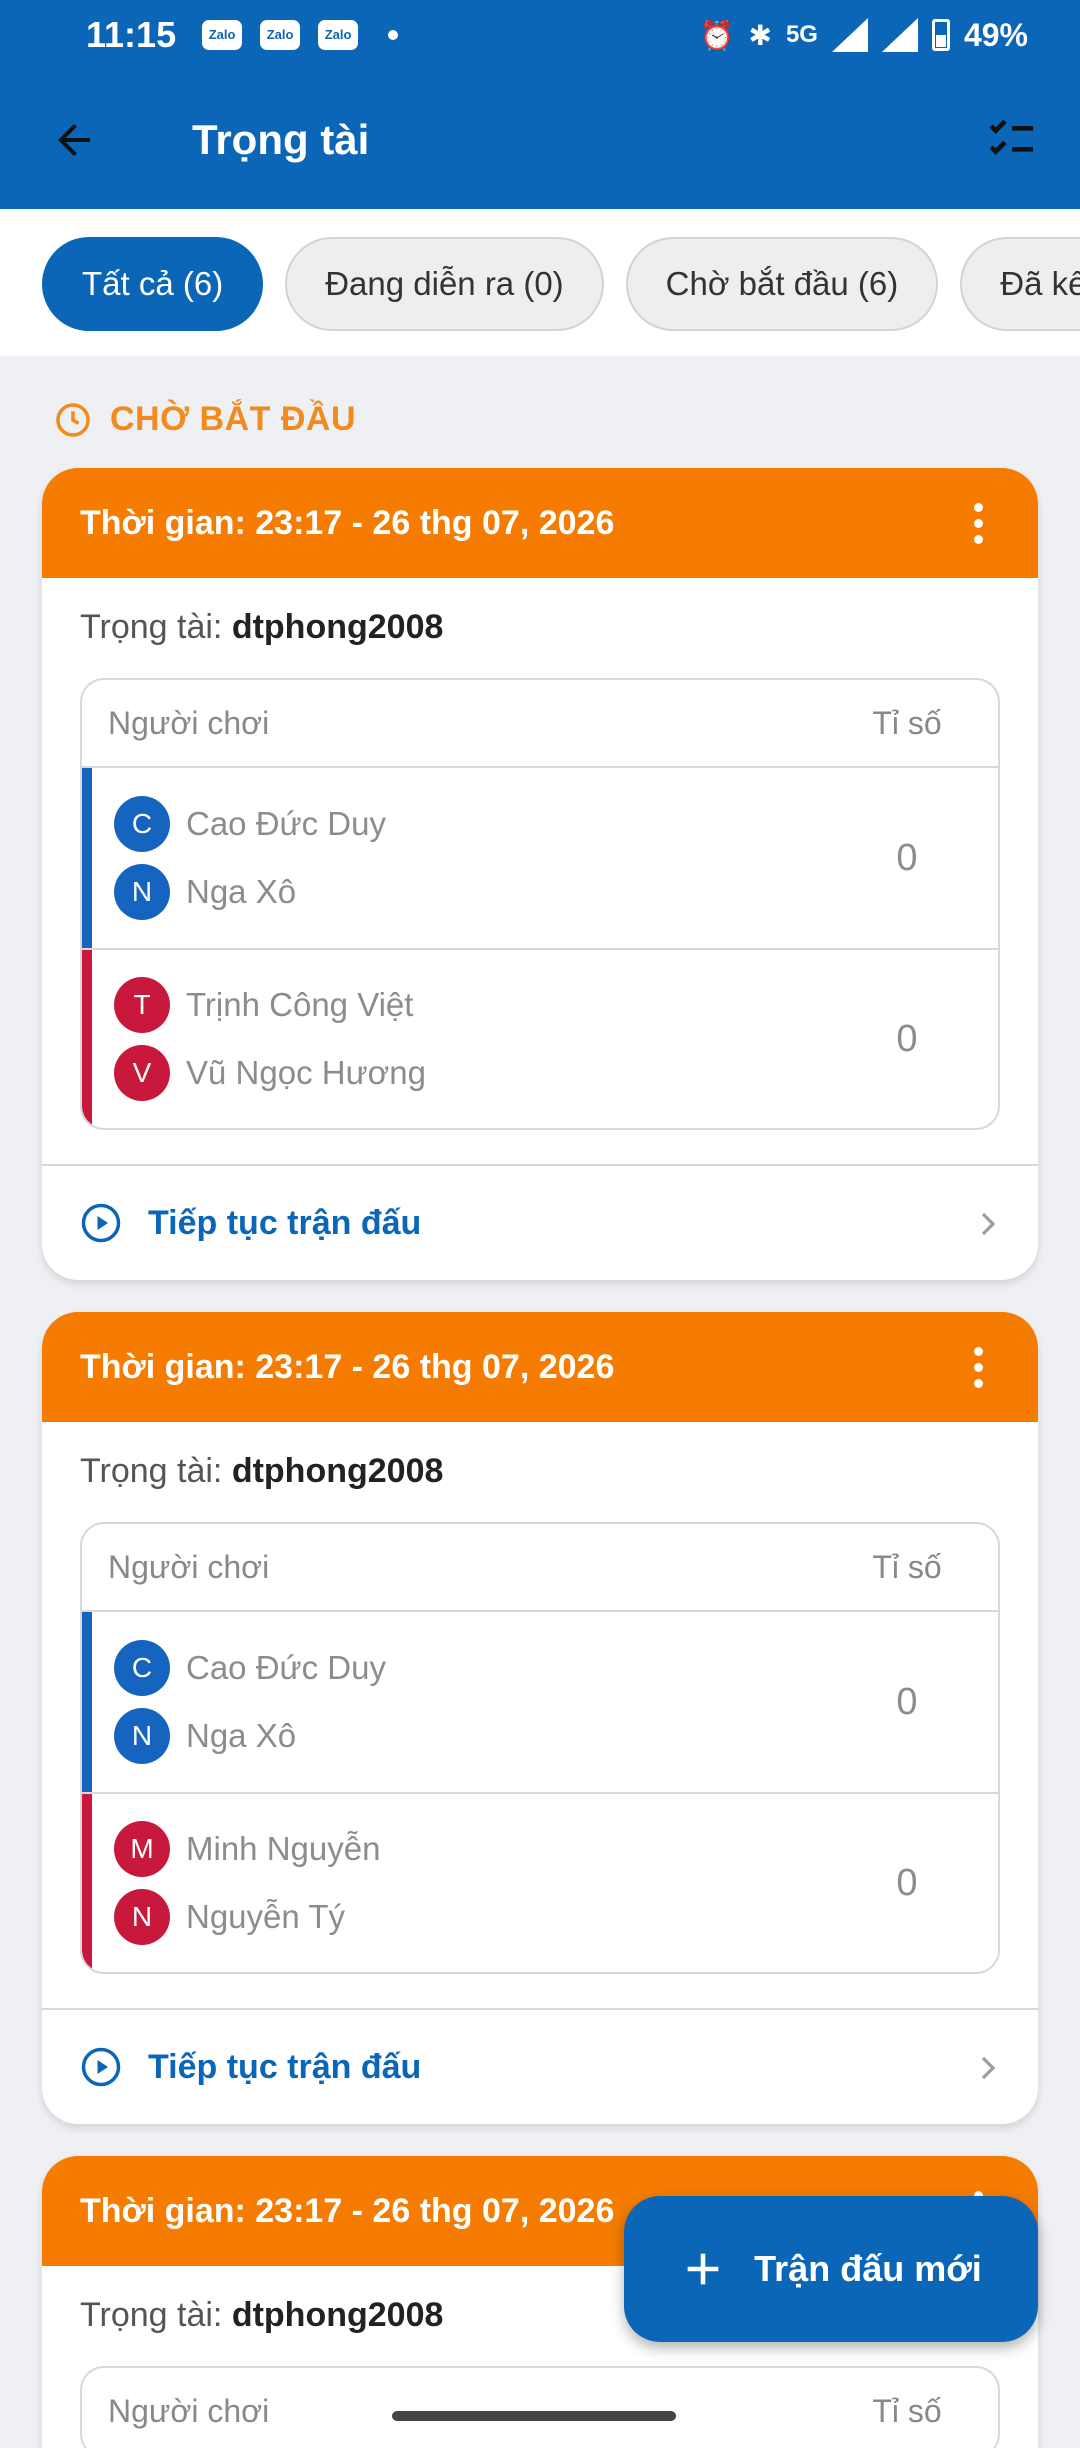 Image resolution: width=1080 pixels, height=2448 pixels. Describe the element at coordinates (760, 35) in the screenshot. I see `bluetooth-icon: ✱` at that location.